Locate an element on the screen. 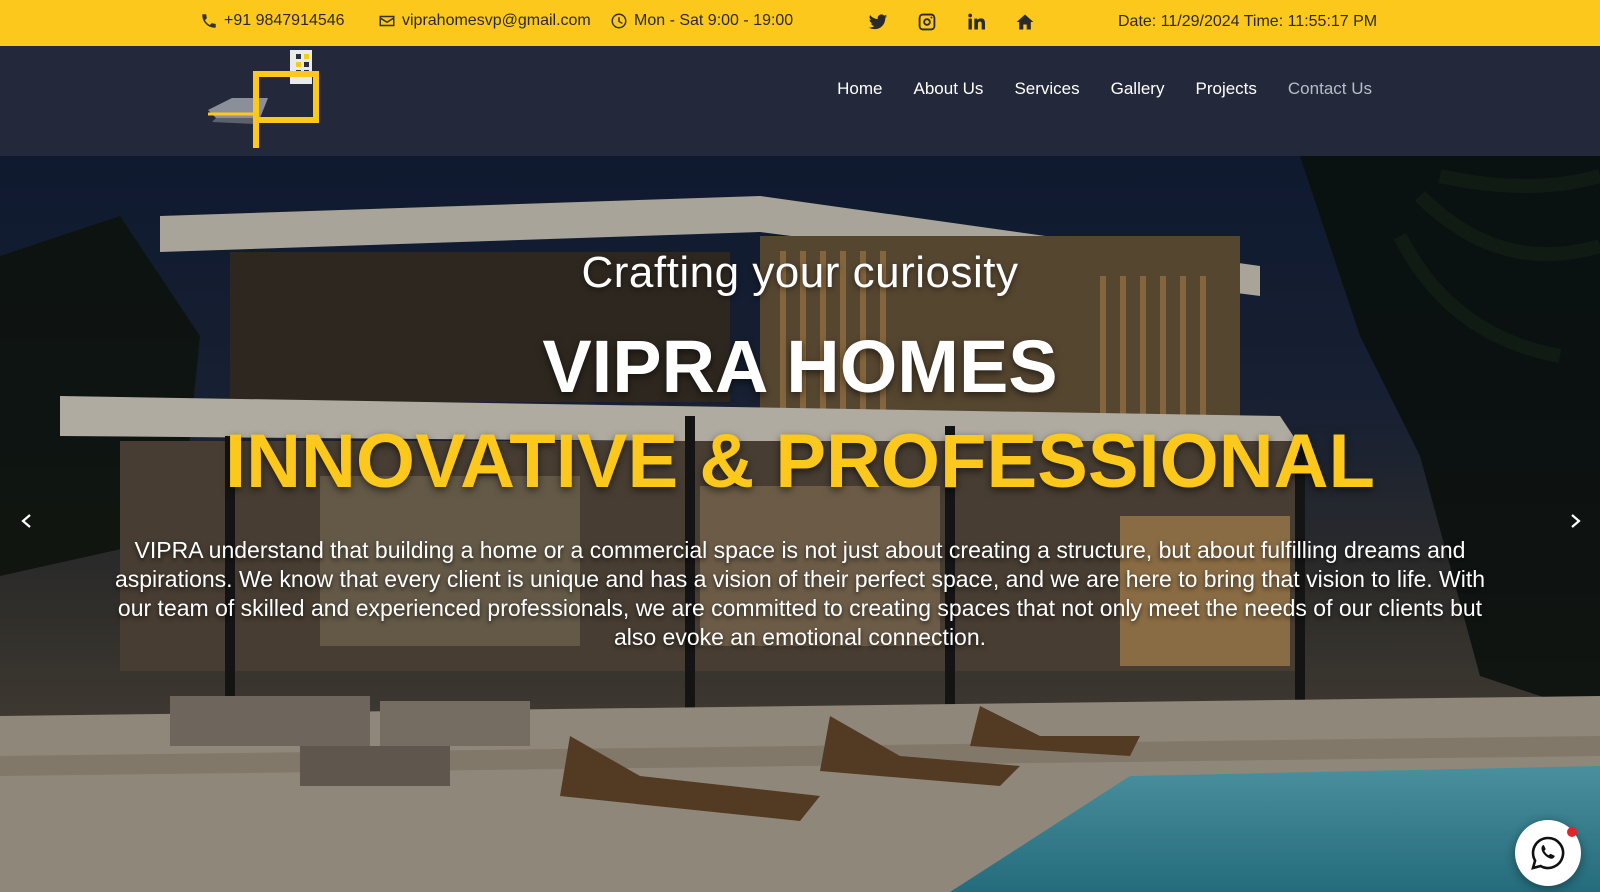 The height and width of the screenshot is (892, 1600). home-icon is located at coordinates (1025, 22).